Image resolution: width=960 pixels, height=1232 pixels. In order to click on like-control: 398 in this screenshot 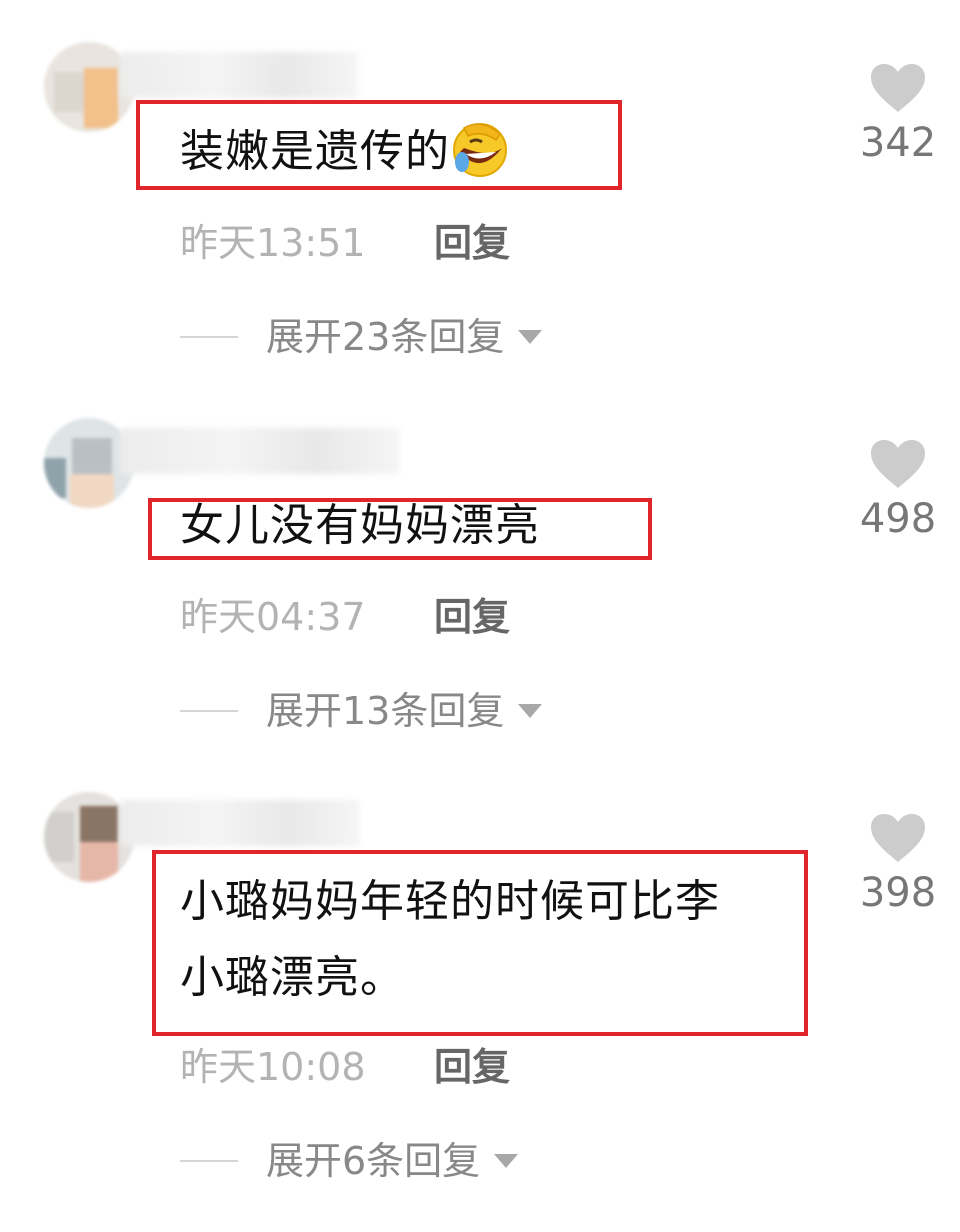, I will do `click(898, 865)`.